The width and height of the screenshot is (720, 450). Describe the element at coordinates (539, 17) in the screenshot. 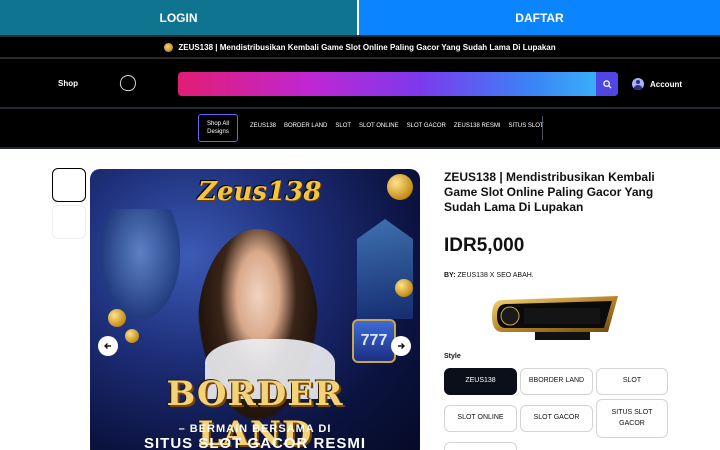

I see `daftar-button: DAFTAR` at that location.